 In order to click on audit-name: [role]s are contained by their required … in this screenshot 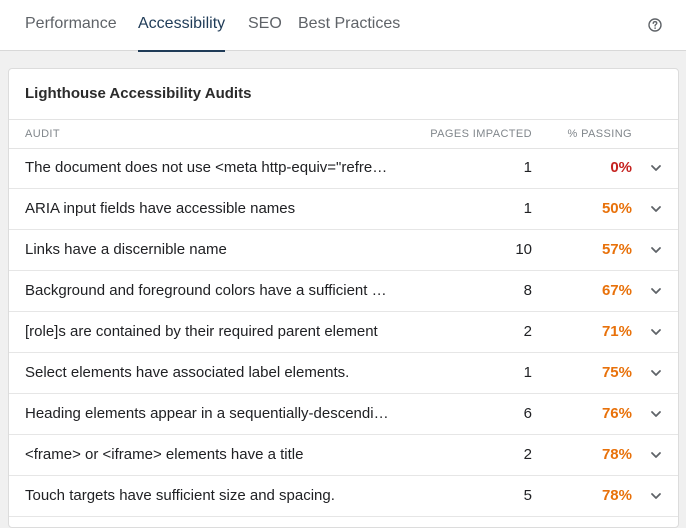, I will do `click(201, 331)`.